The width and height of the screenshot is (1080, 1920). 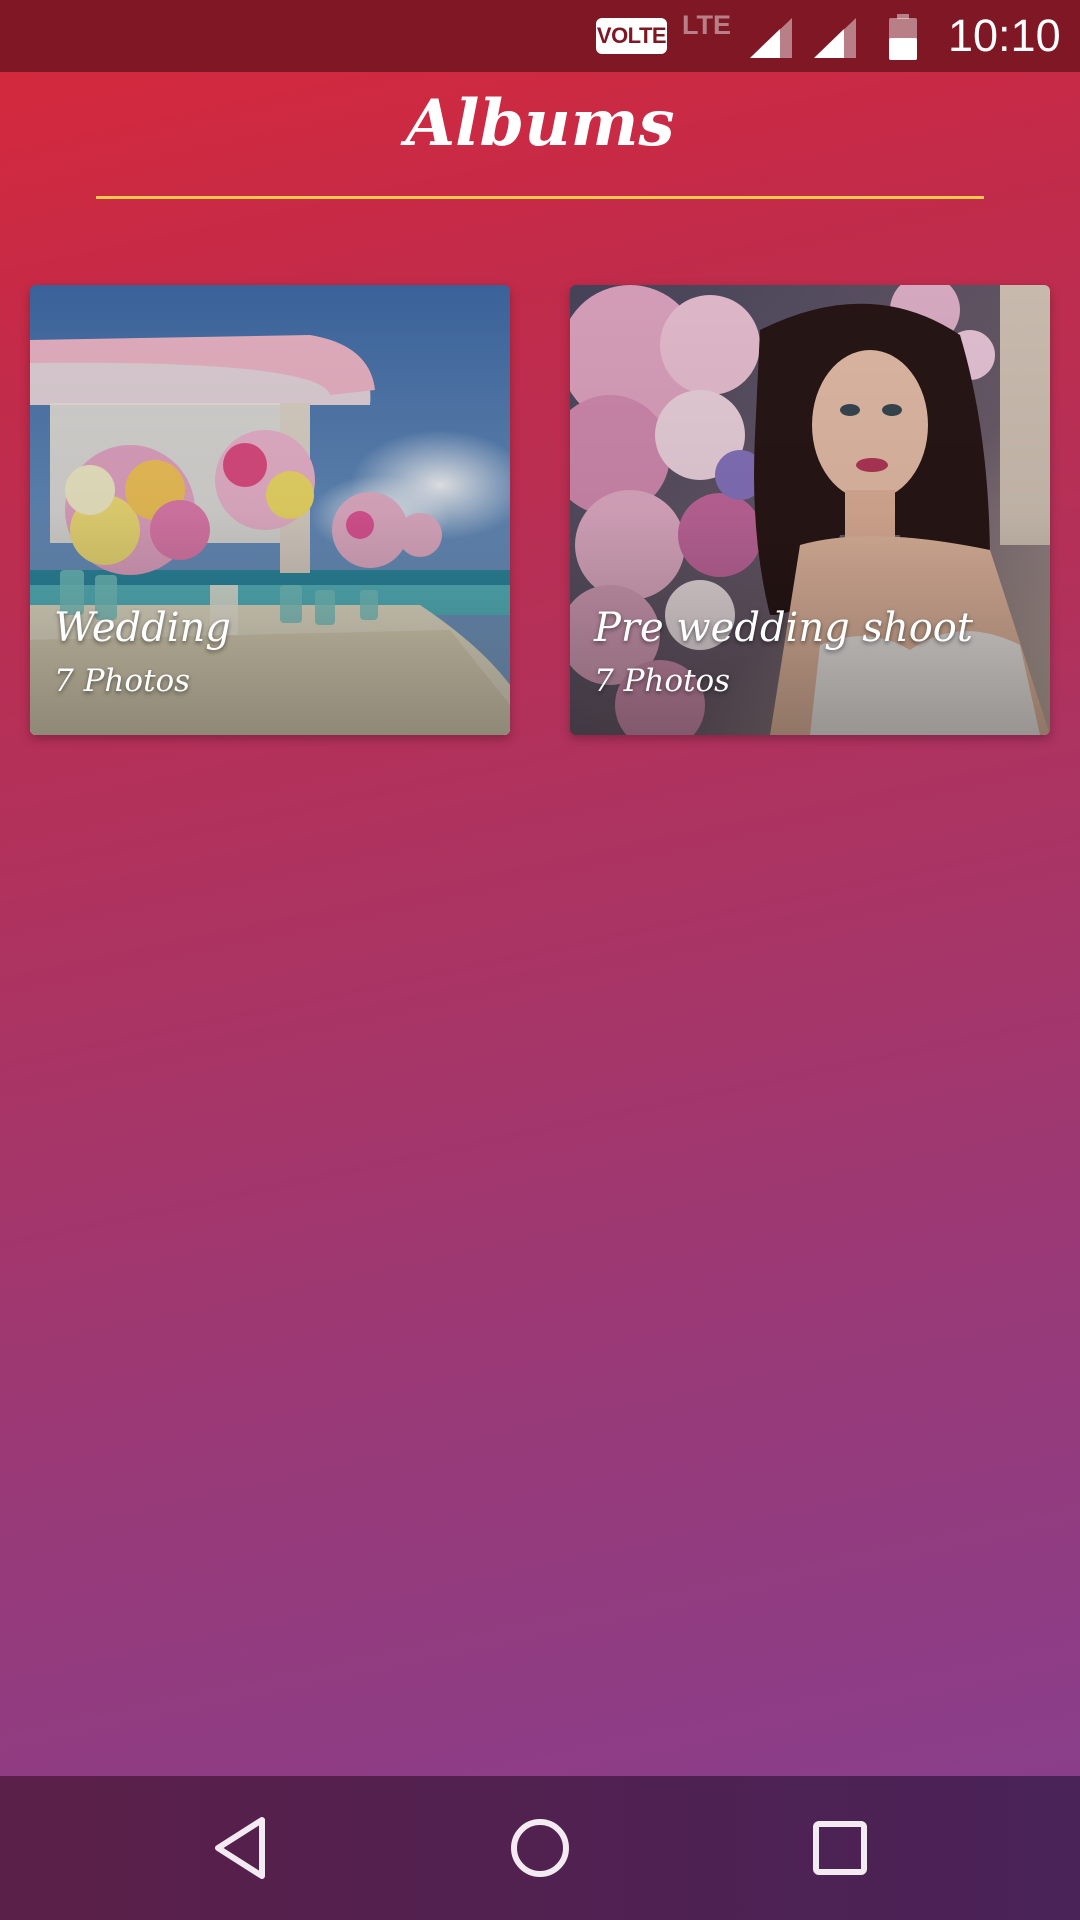 I want to click on recents-icon, so click(x=840, y=1848).